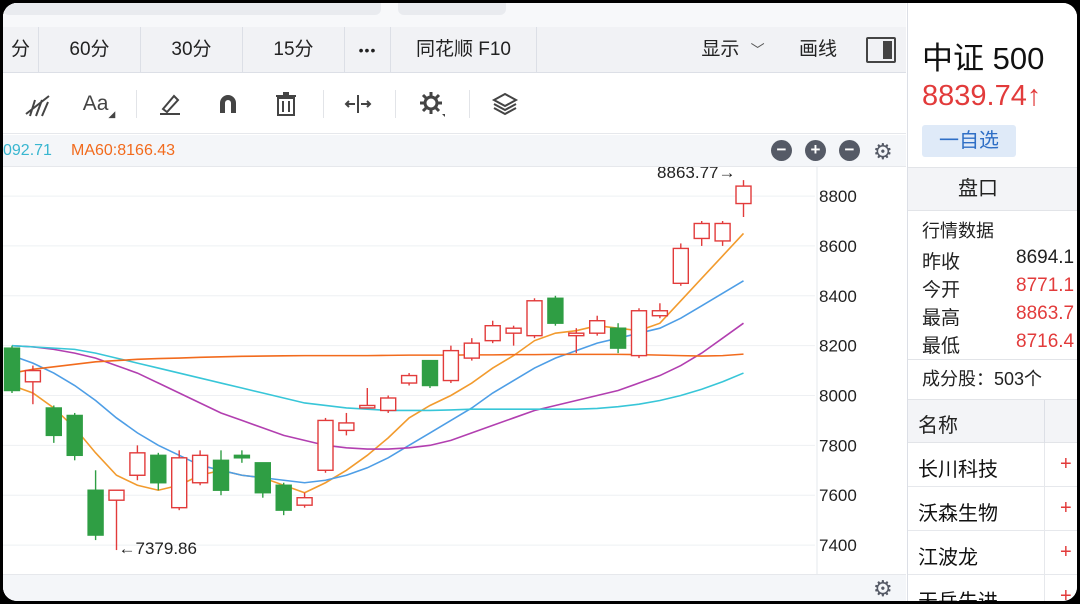 The height and width of the screenshot is (604, 1080). I want to click on fibonacci-tool-icon, so click(38, 104).